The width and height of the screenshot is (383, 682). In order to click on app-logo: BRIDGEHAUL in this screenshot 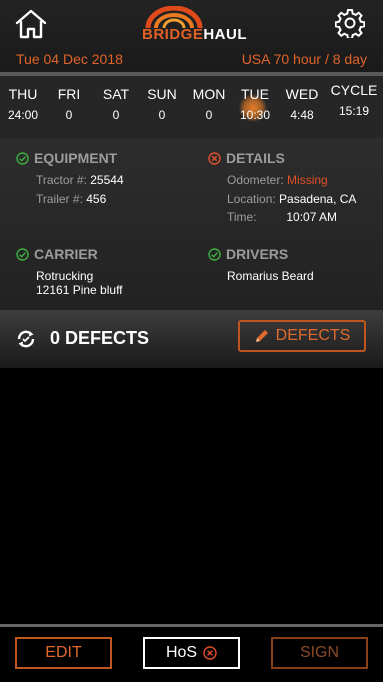, I will do `click(194, 24)`.